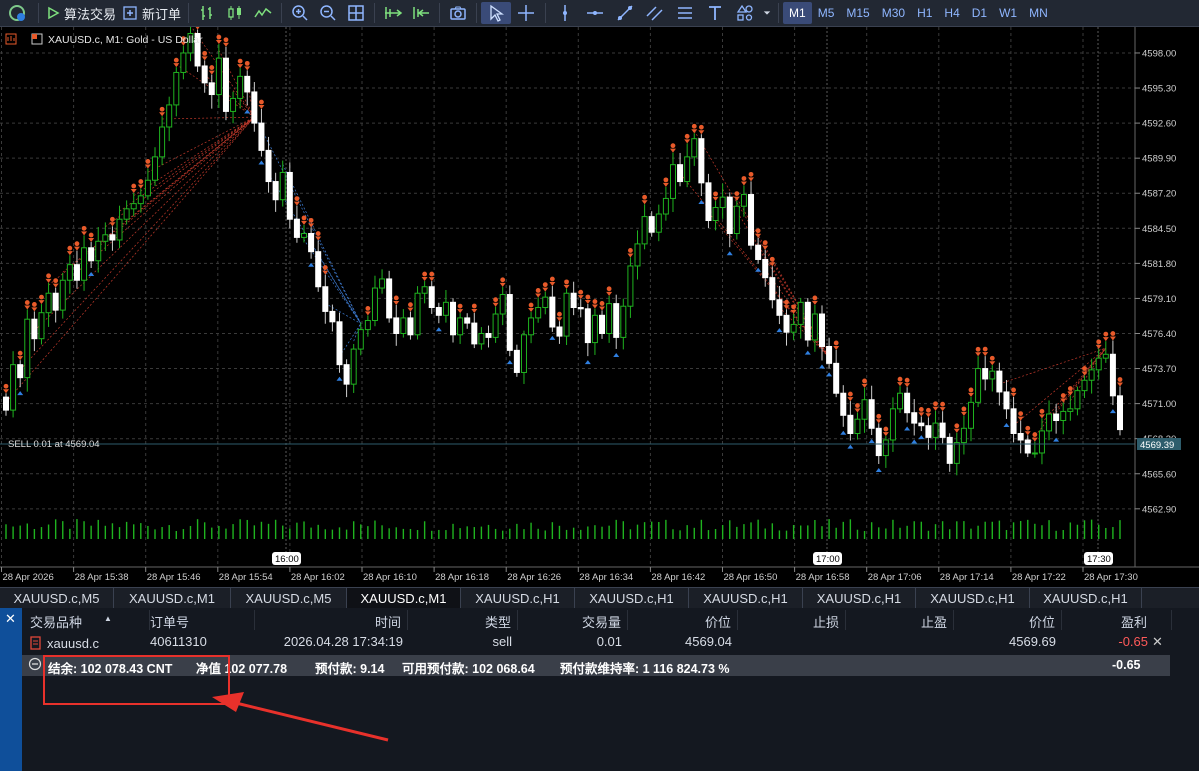  I want to click on horizontal-line-icon, so click(595, 13).